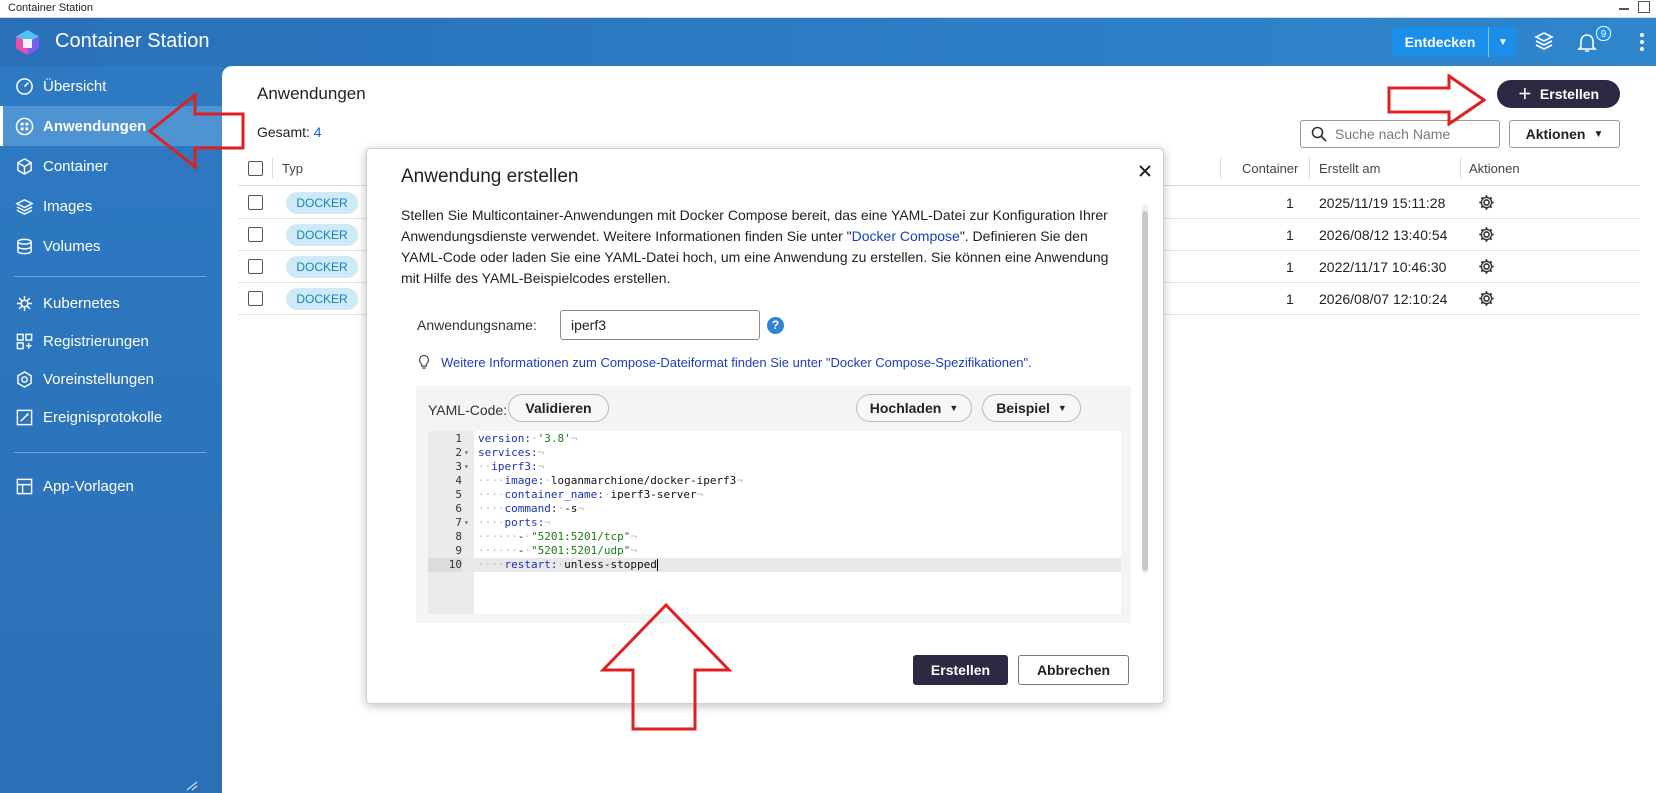 The width and height of the screenshot is (1656, 793). Describe the element at coordinates (1440, 42) in the screenshot. I see `discover-label: Entdecken` at that location.